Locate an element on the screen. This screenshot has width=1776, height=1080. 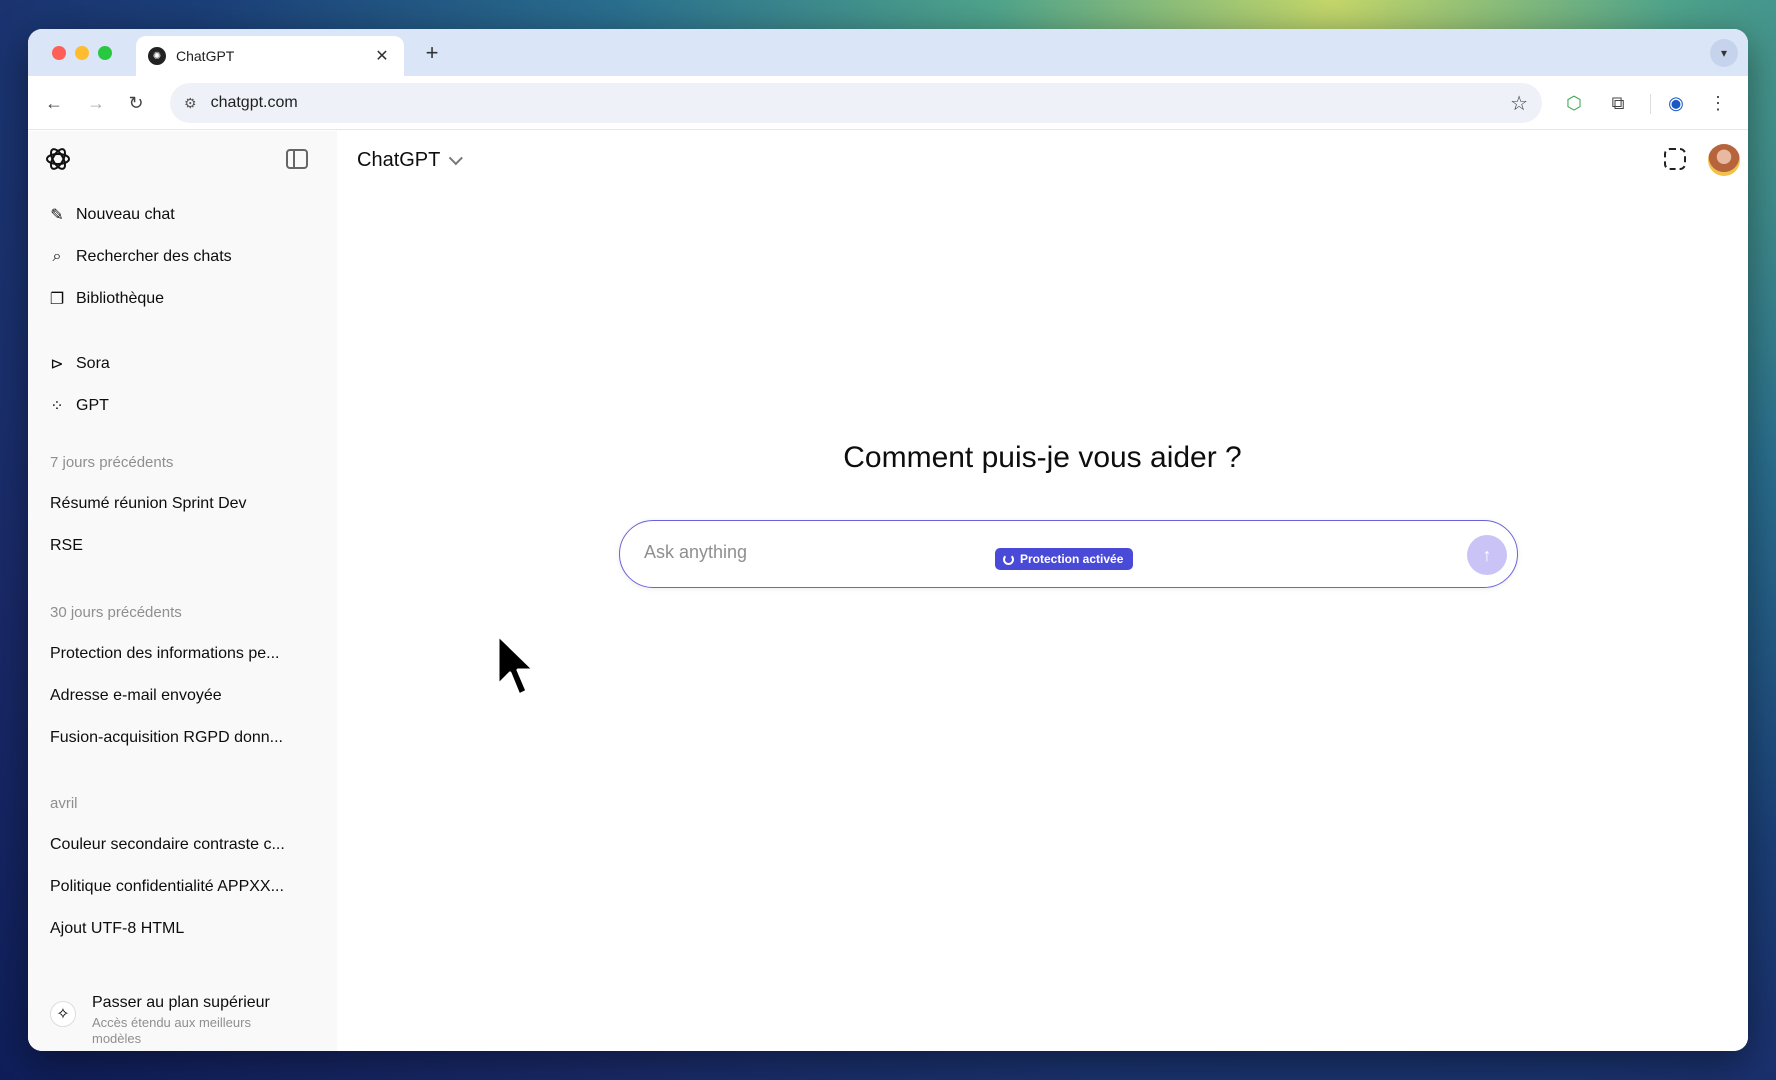
sidebar-item-label: Sora is located at coordinates (93, 363).